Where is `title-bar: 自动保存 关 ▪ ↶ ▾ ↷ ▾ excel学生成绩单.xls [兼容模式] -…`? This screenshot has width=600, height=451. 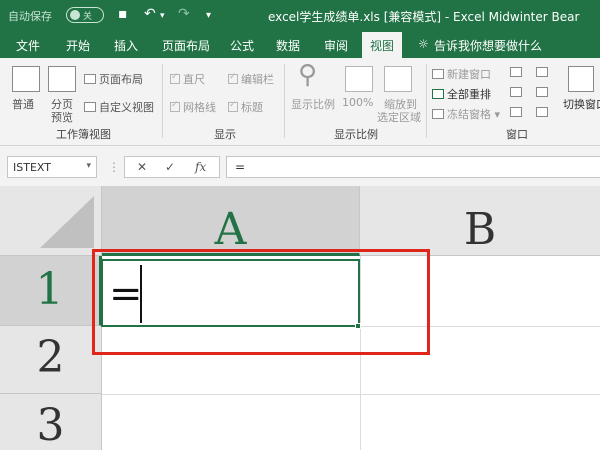
title-bar: 自动保存 关 ▪ ↶ ▾ ↷ ▾ excel学生成绩单.xls [兼容模式] -… is located at coordinates (300, 16).